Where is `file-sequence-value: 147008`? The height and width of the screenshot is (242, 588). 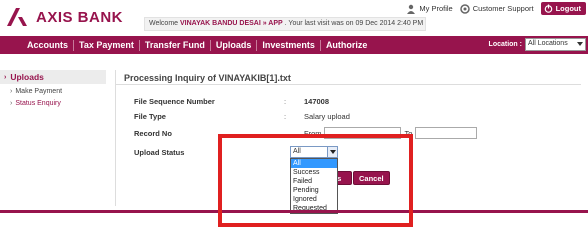
file-sequence-value: 147008 is located at coordinates (317, 101).